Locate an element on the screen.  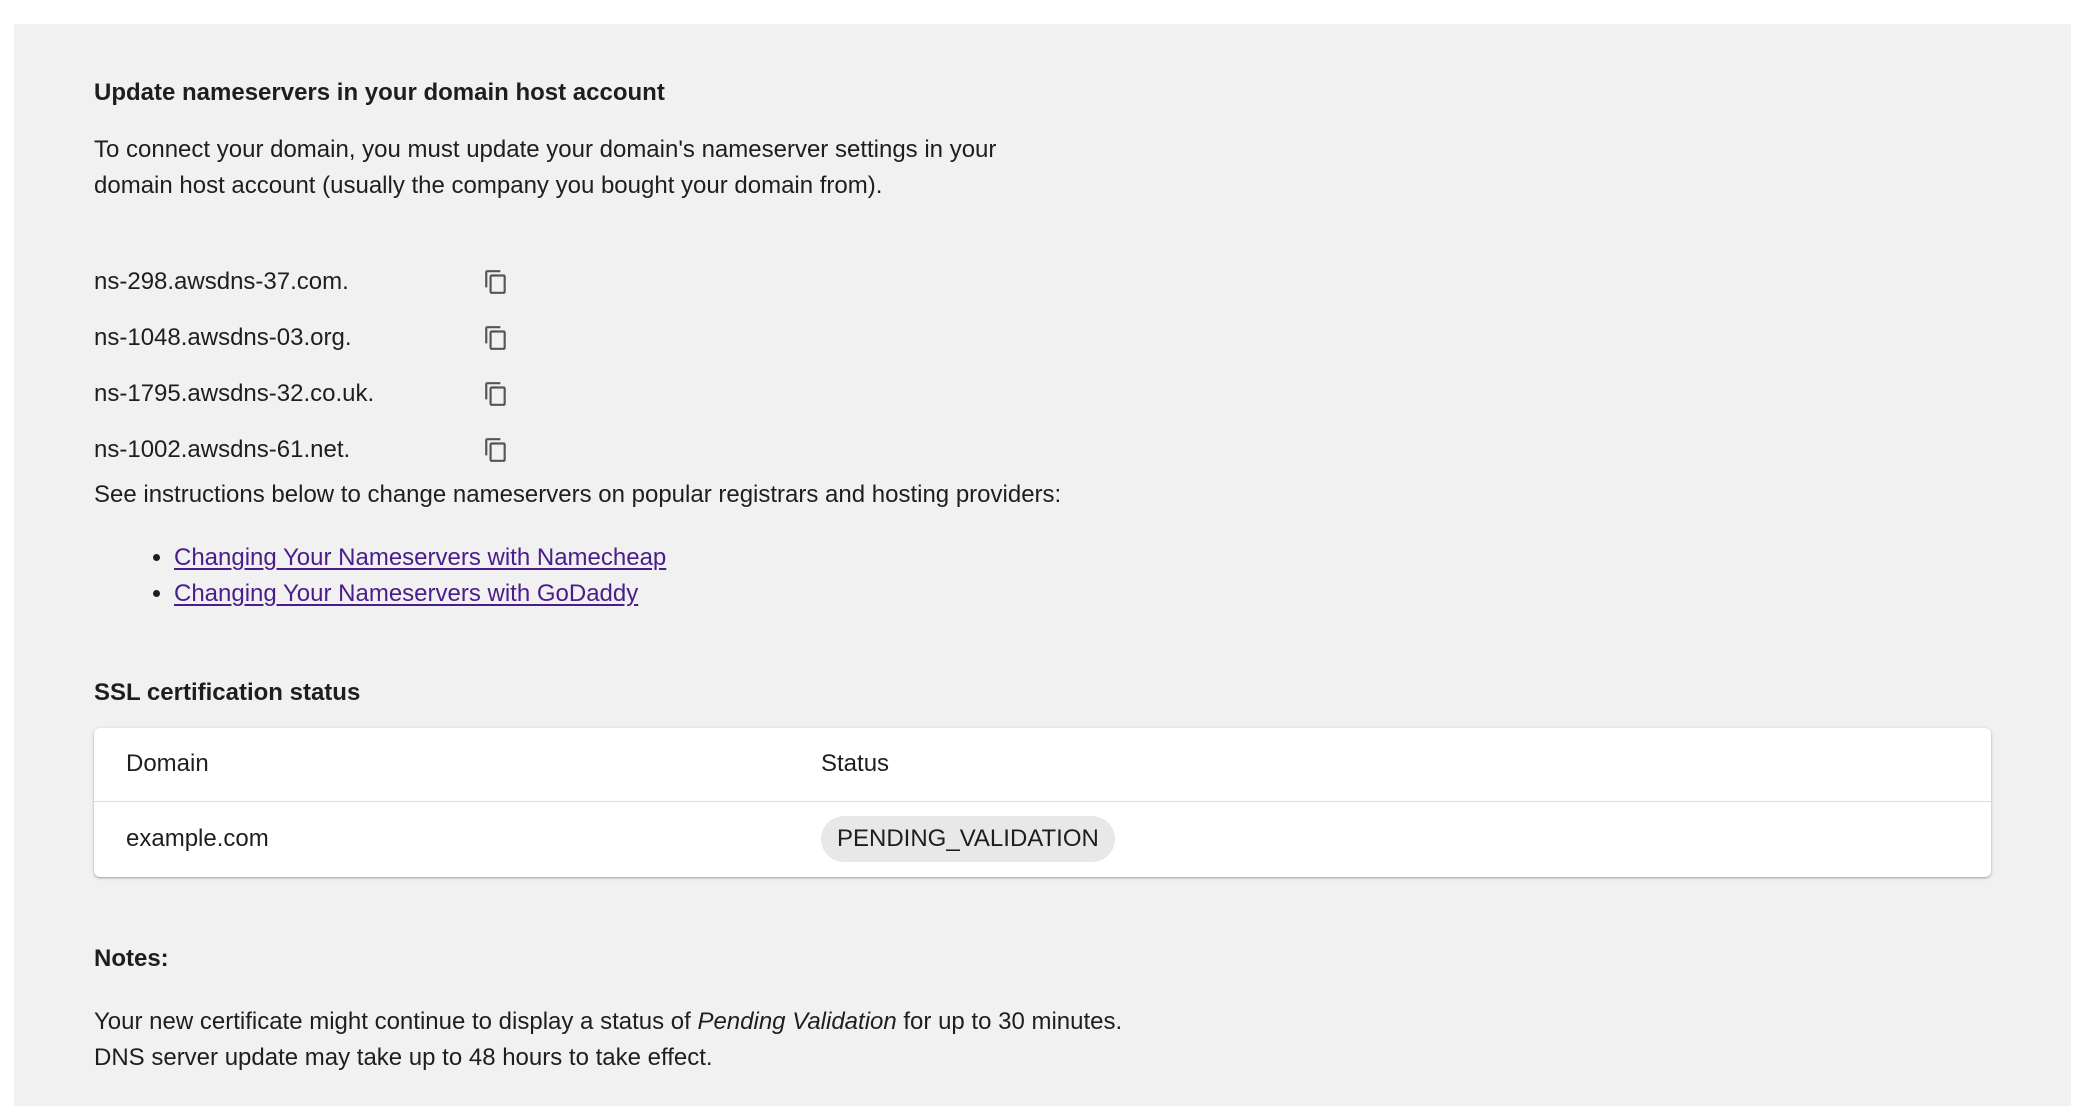
nameserver-value: ns-1002.awsdns-61.net. is located at coordinates (222, 449).